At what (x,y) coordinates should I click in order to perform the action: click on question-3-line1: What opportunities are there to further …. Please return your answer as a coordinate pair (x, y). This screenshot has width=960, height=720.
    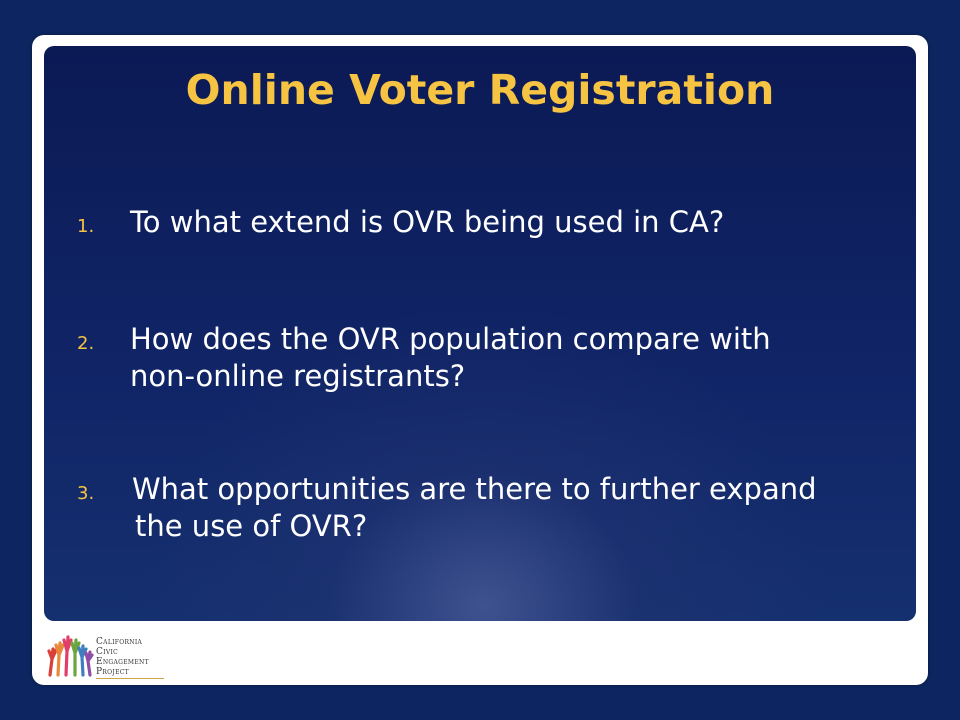
    Looking at the image, I should click on (474, 489).